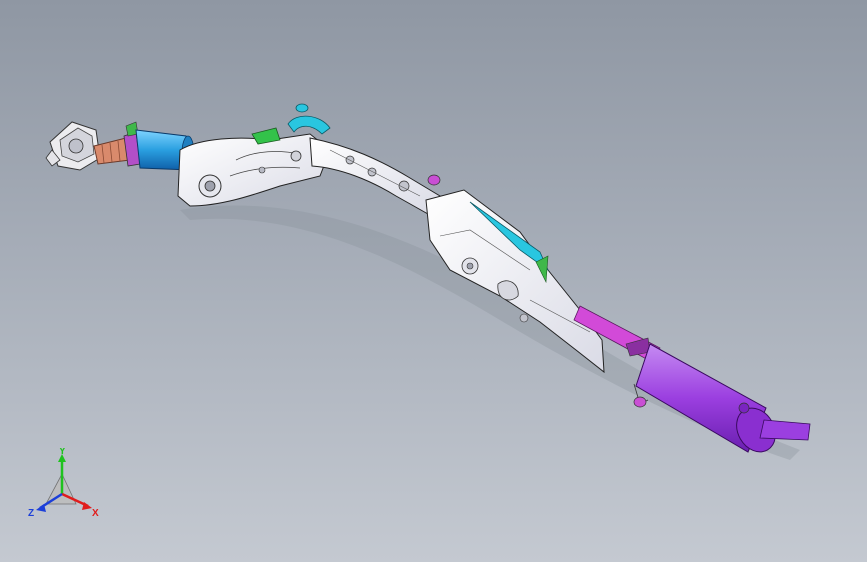 The width and height of the screenshot is (867, 562). Describe the element at coordinates (375, 176) in the screenshot. I see `intermediate-pipe-shield` at that location.